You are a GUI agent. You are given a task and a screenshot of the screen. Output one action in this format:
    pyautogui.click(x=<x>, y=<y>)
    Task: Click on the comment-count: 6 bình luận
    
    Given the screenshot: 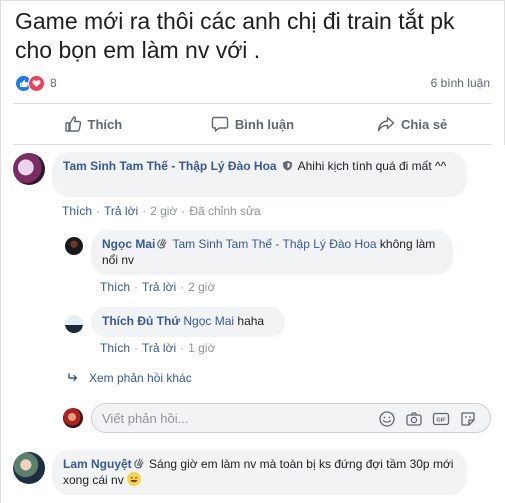 What is the action you would take?
    pyautogui.click(x=460, y=83)
    